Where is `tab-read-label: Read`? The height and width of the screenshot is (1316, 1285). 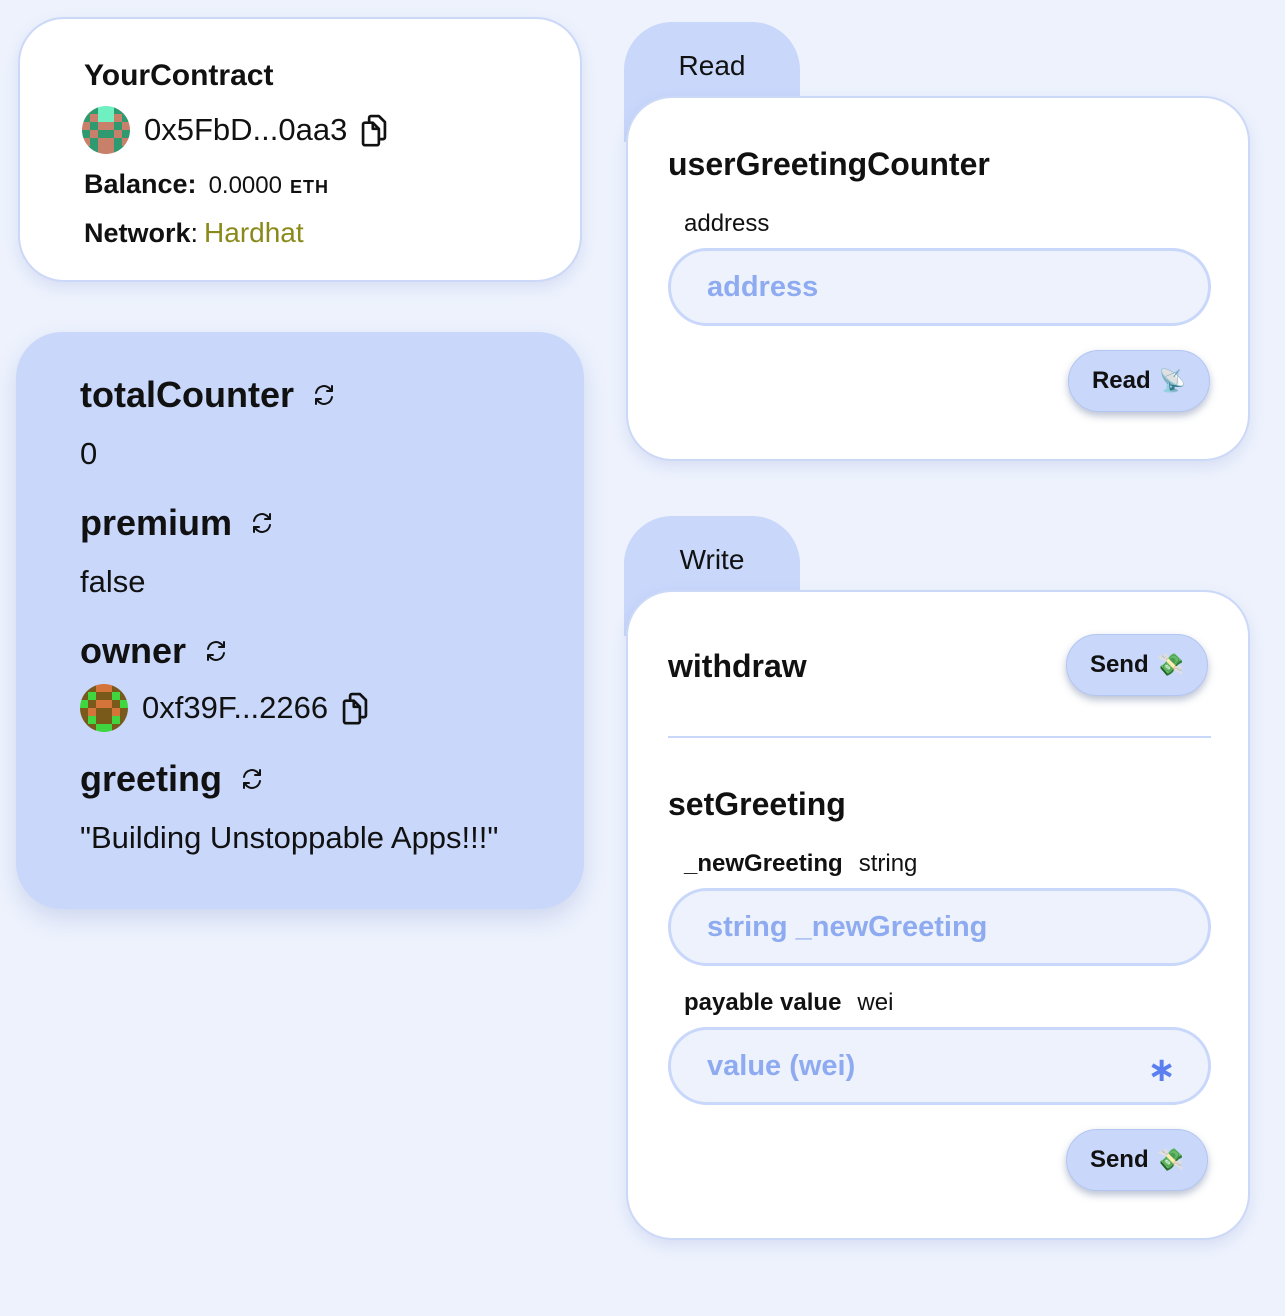 tab-read-label: Read is located at coordinates (712, 65).